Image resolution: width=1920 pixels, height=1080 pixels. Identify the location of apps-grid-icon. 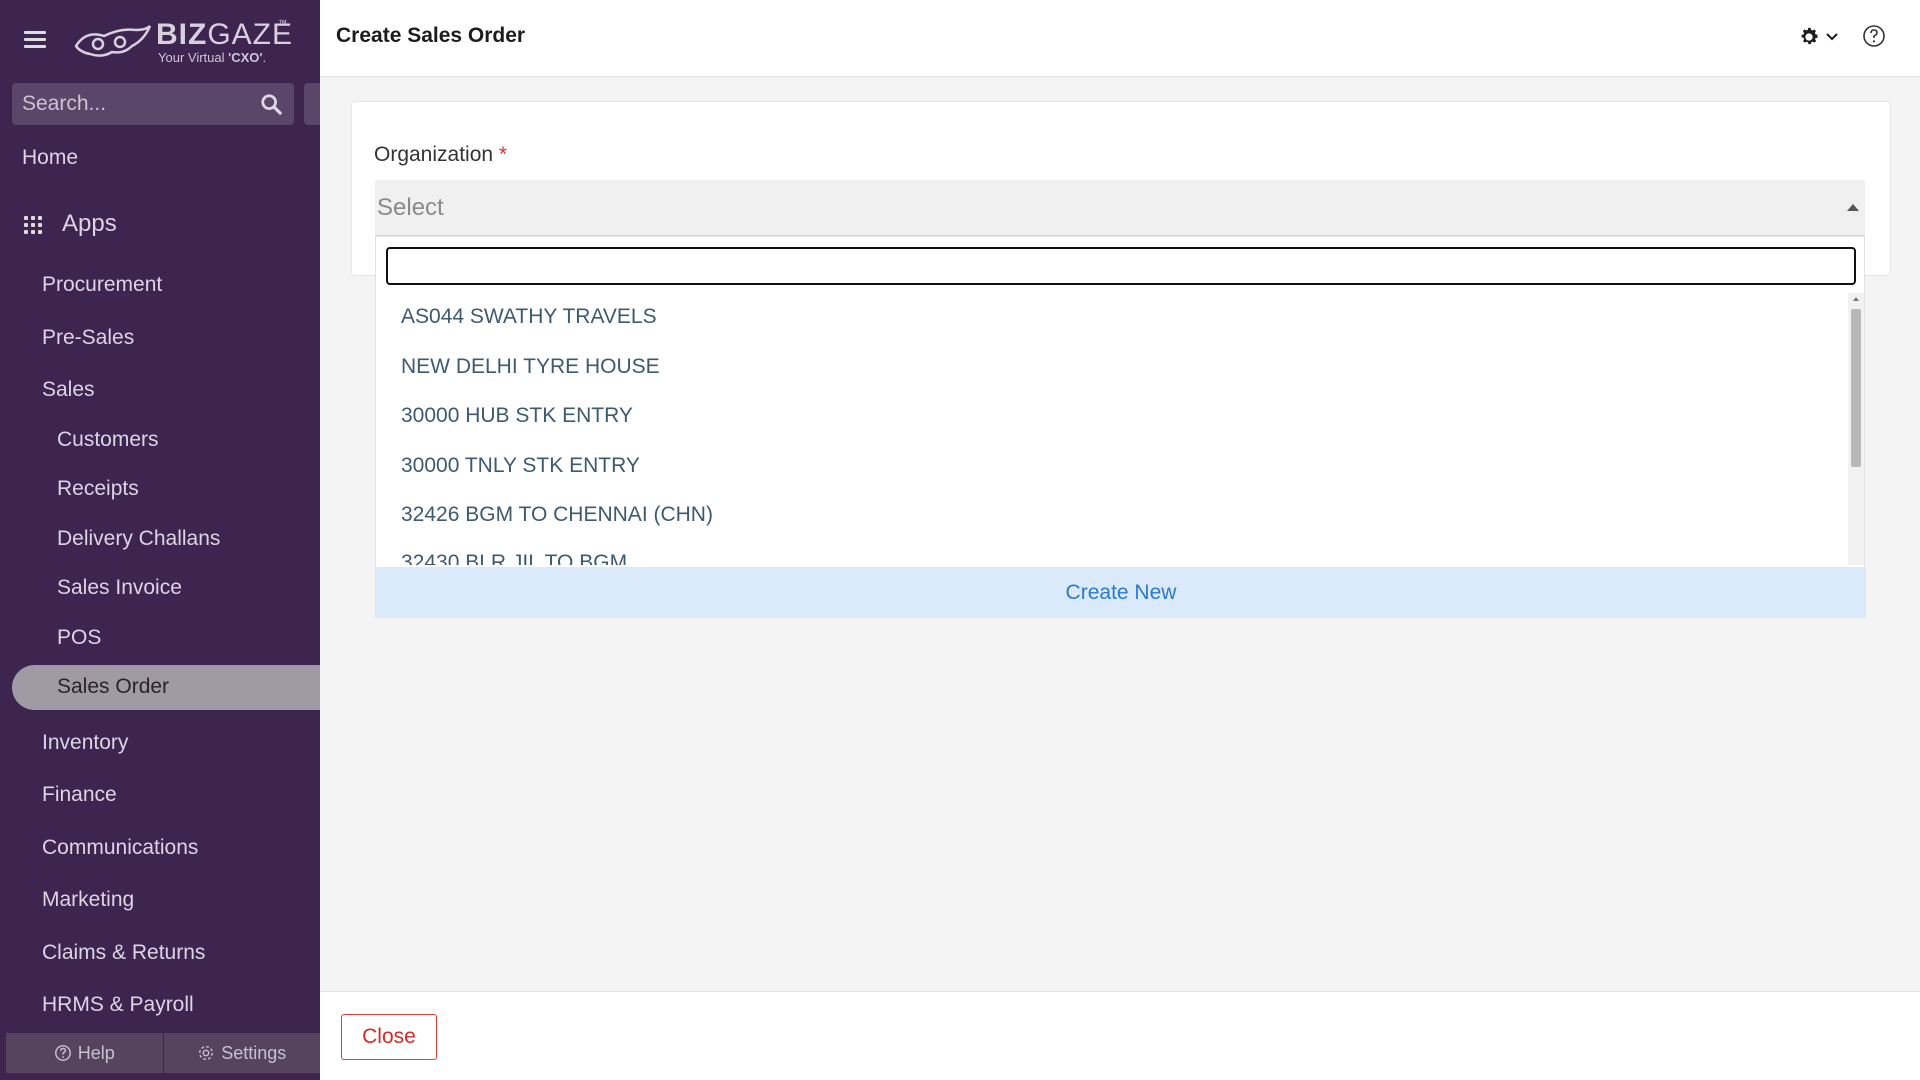
(34, 226).